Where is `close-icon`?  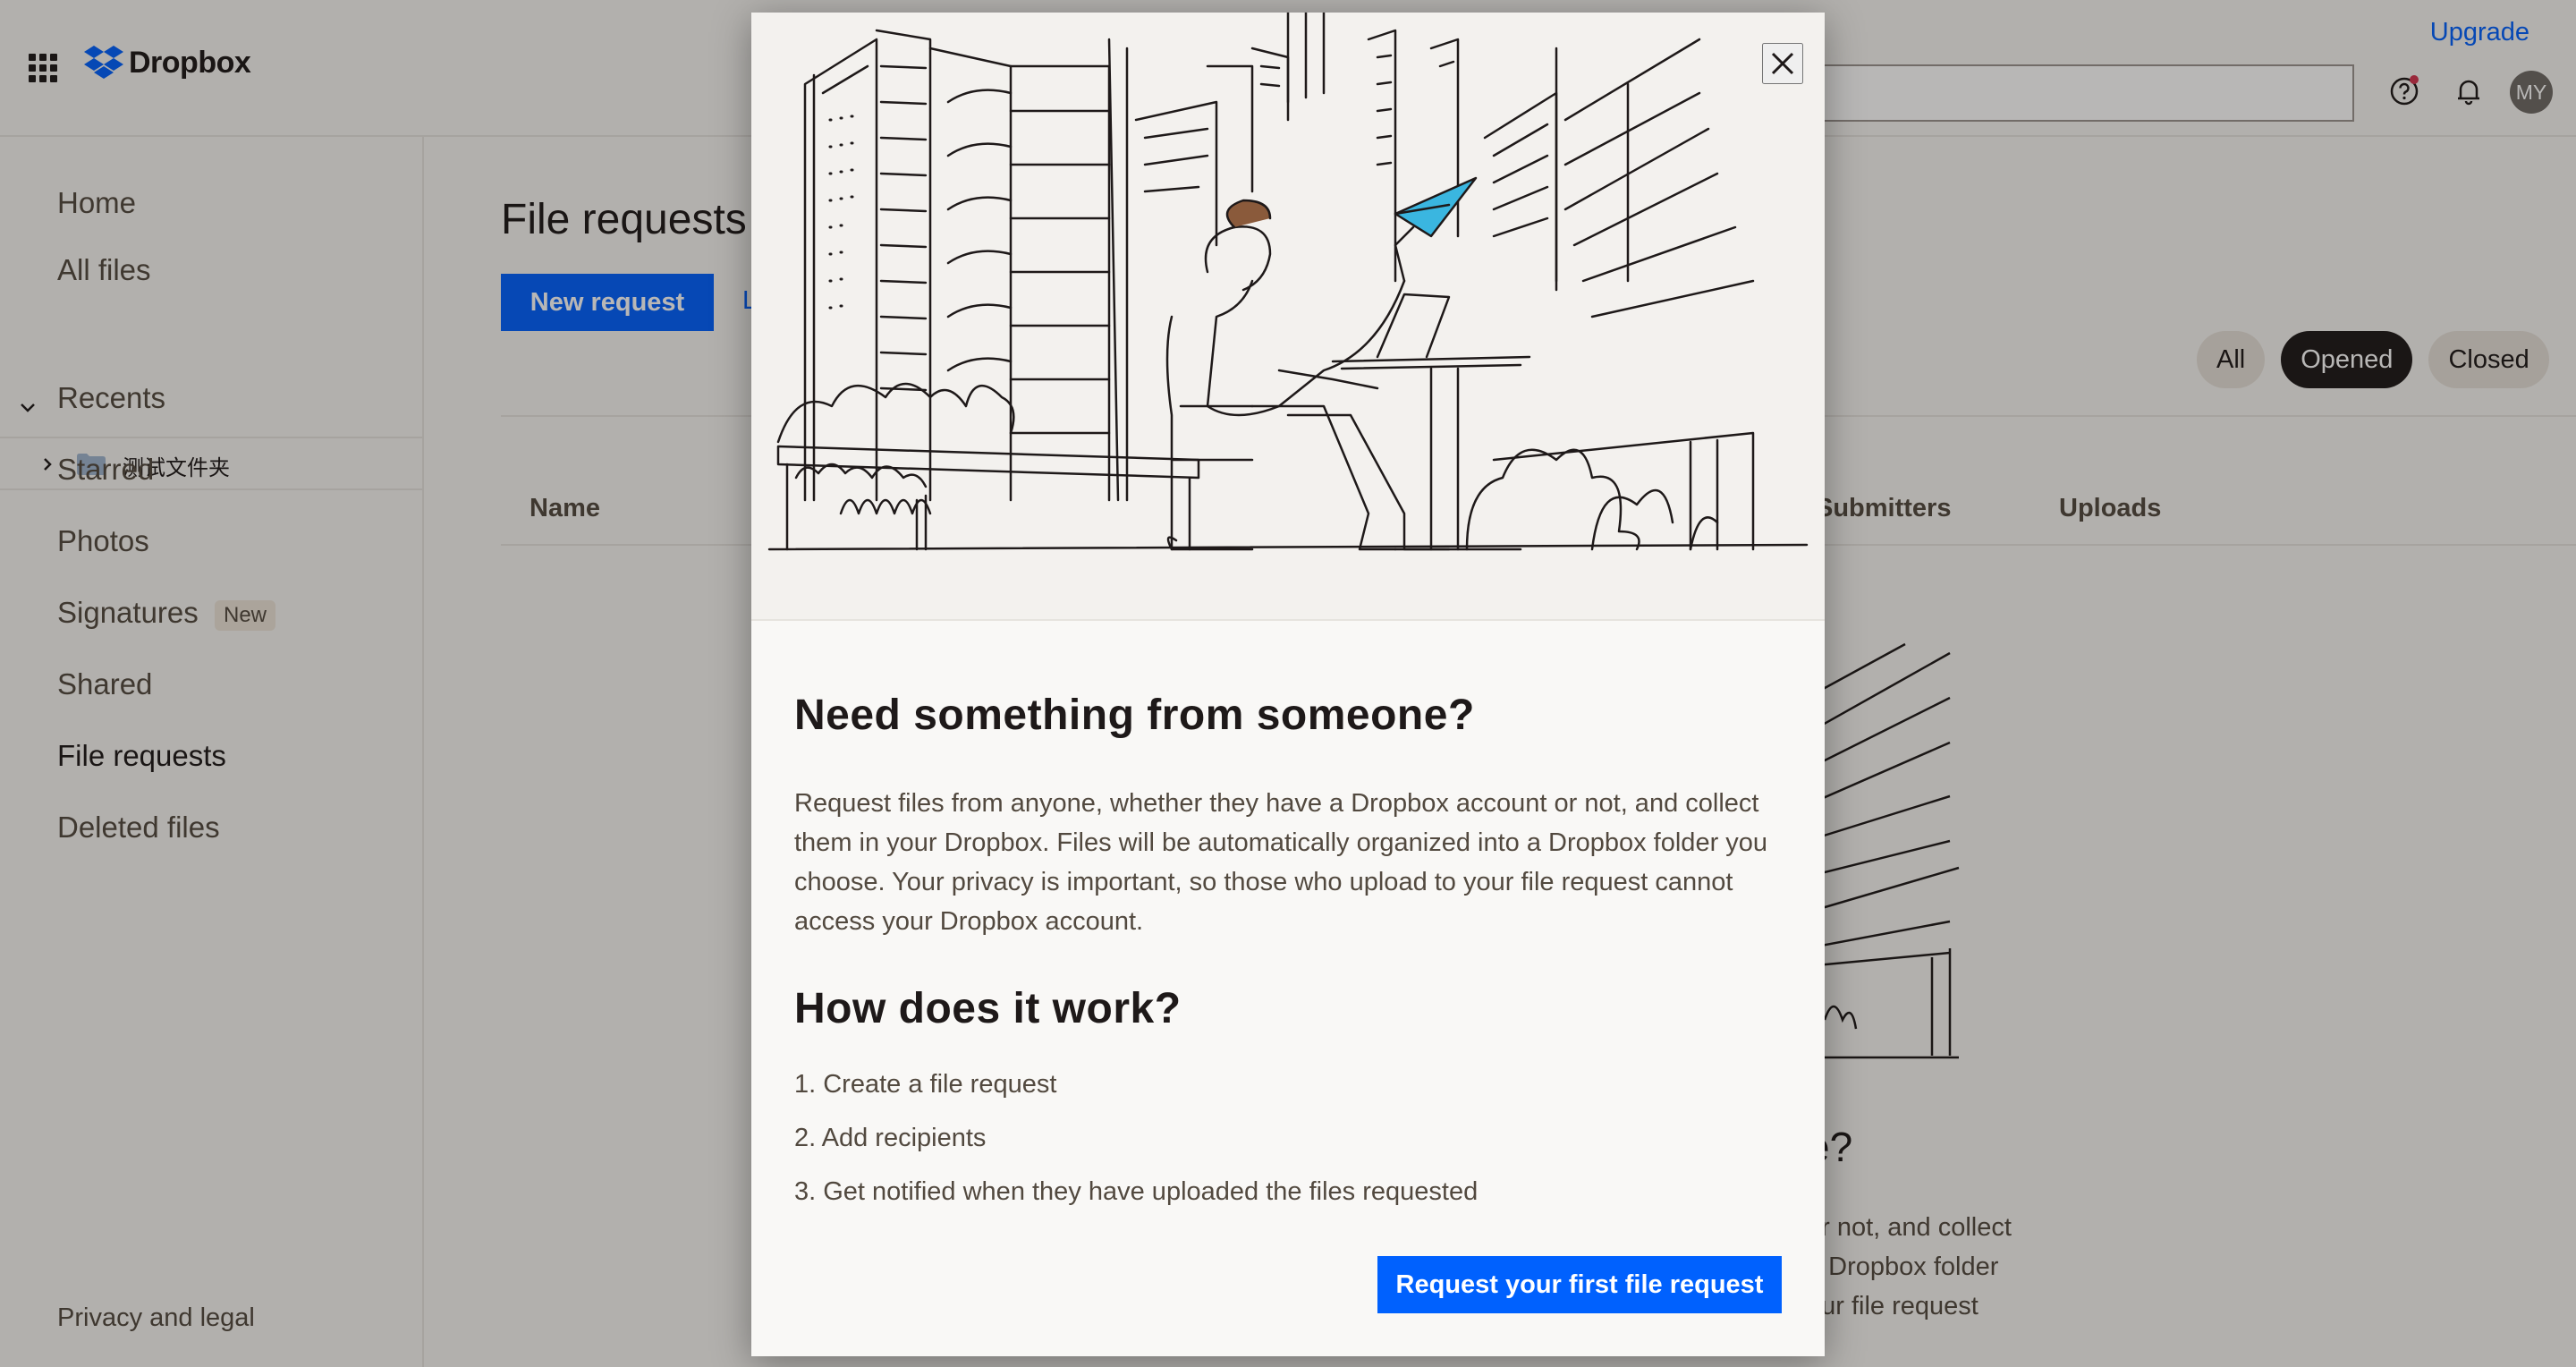 close-icon is located at coordinates (1782, 64).